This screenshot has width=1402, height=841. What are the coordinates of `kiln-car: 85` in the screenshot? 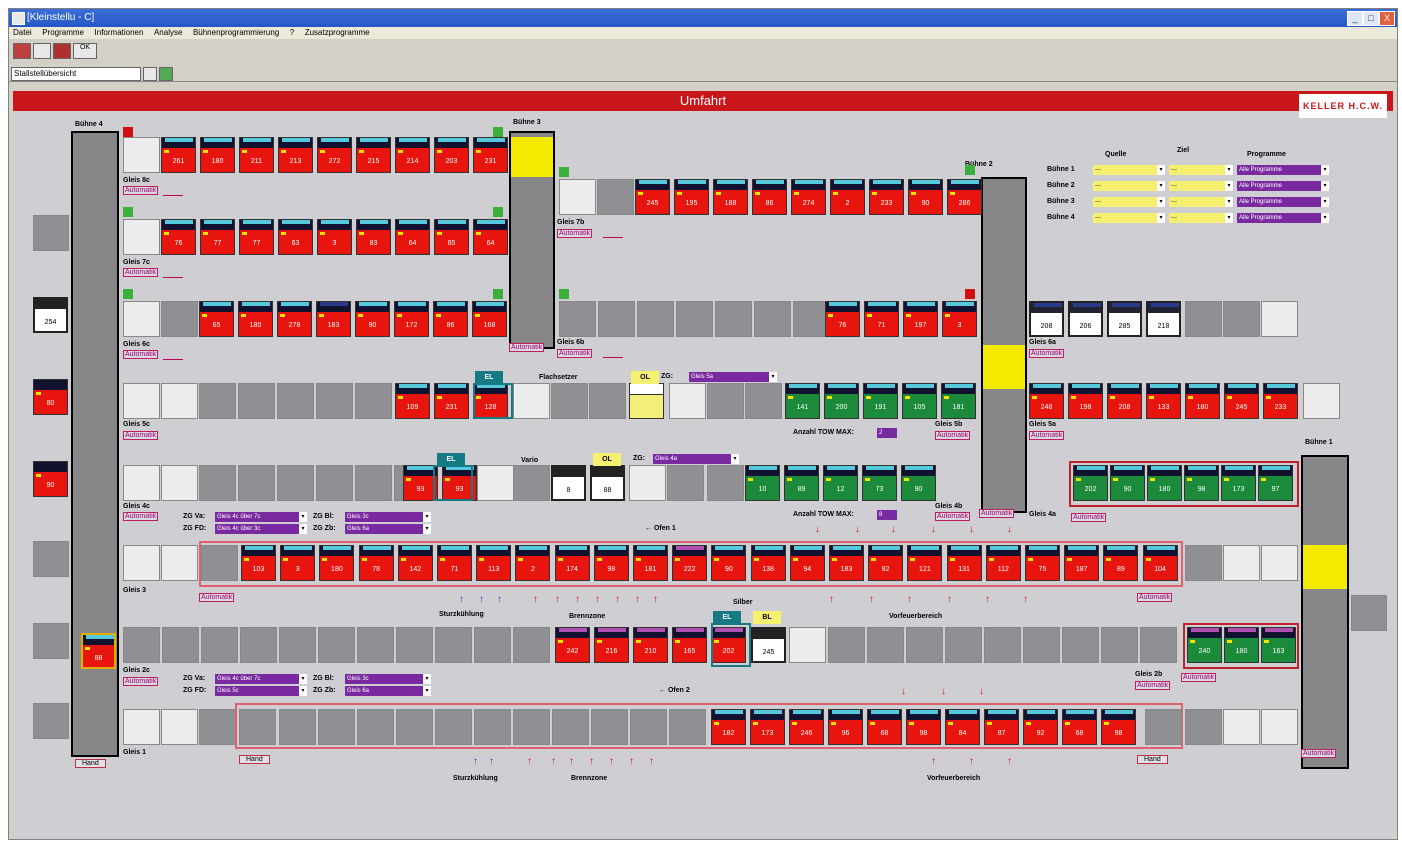 It's located at (451, 237).